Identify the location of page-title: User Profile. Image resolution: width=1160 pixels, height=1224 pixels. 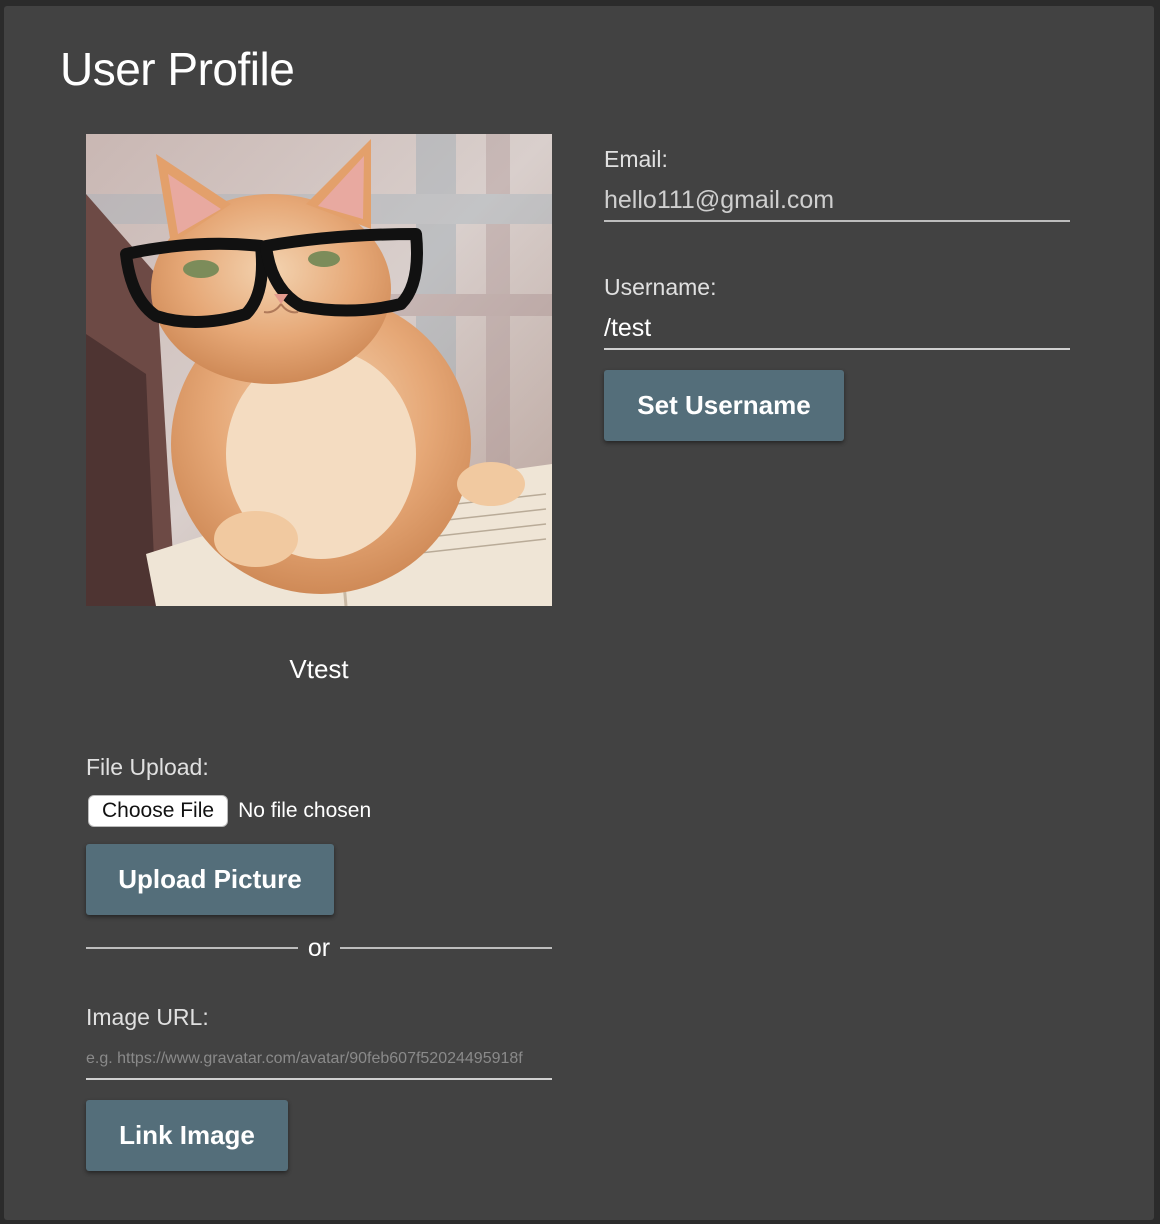
(177, 69).